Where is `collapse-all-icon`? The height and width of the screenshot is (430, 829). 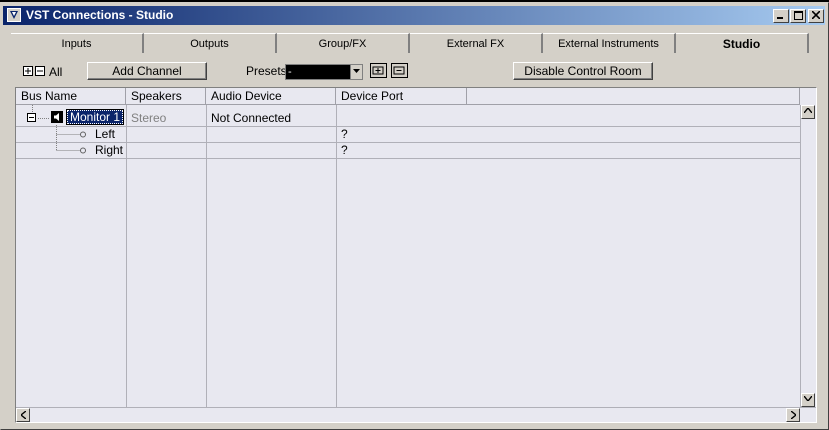
collapse-all-icon is located at coordinates (40, 71).